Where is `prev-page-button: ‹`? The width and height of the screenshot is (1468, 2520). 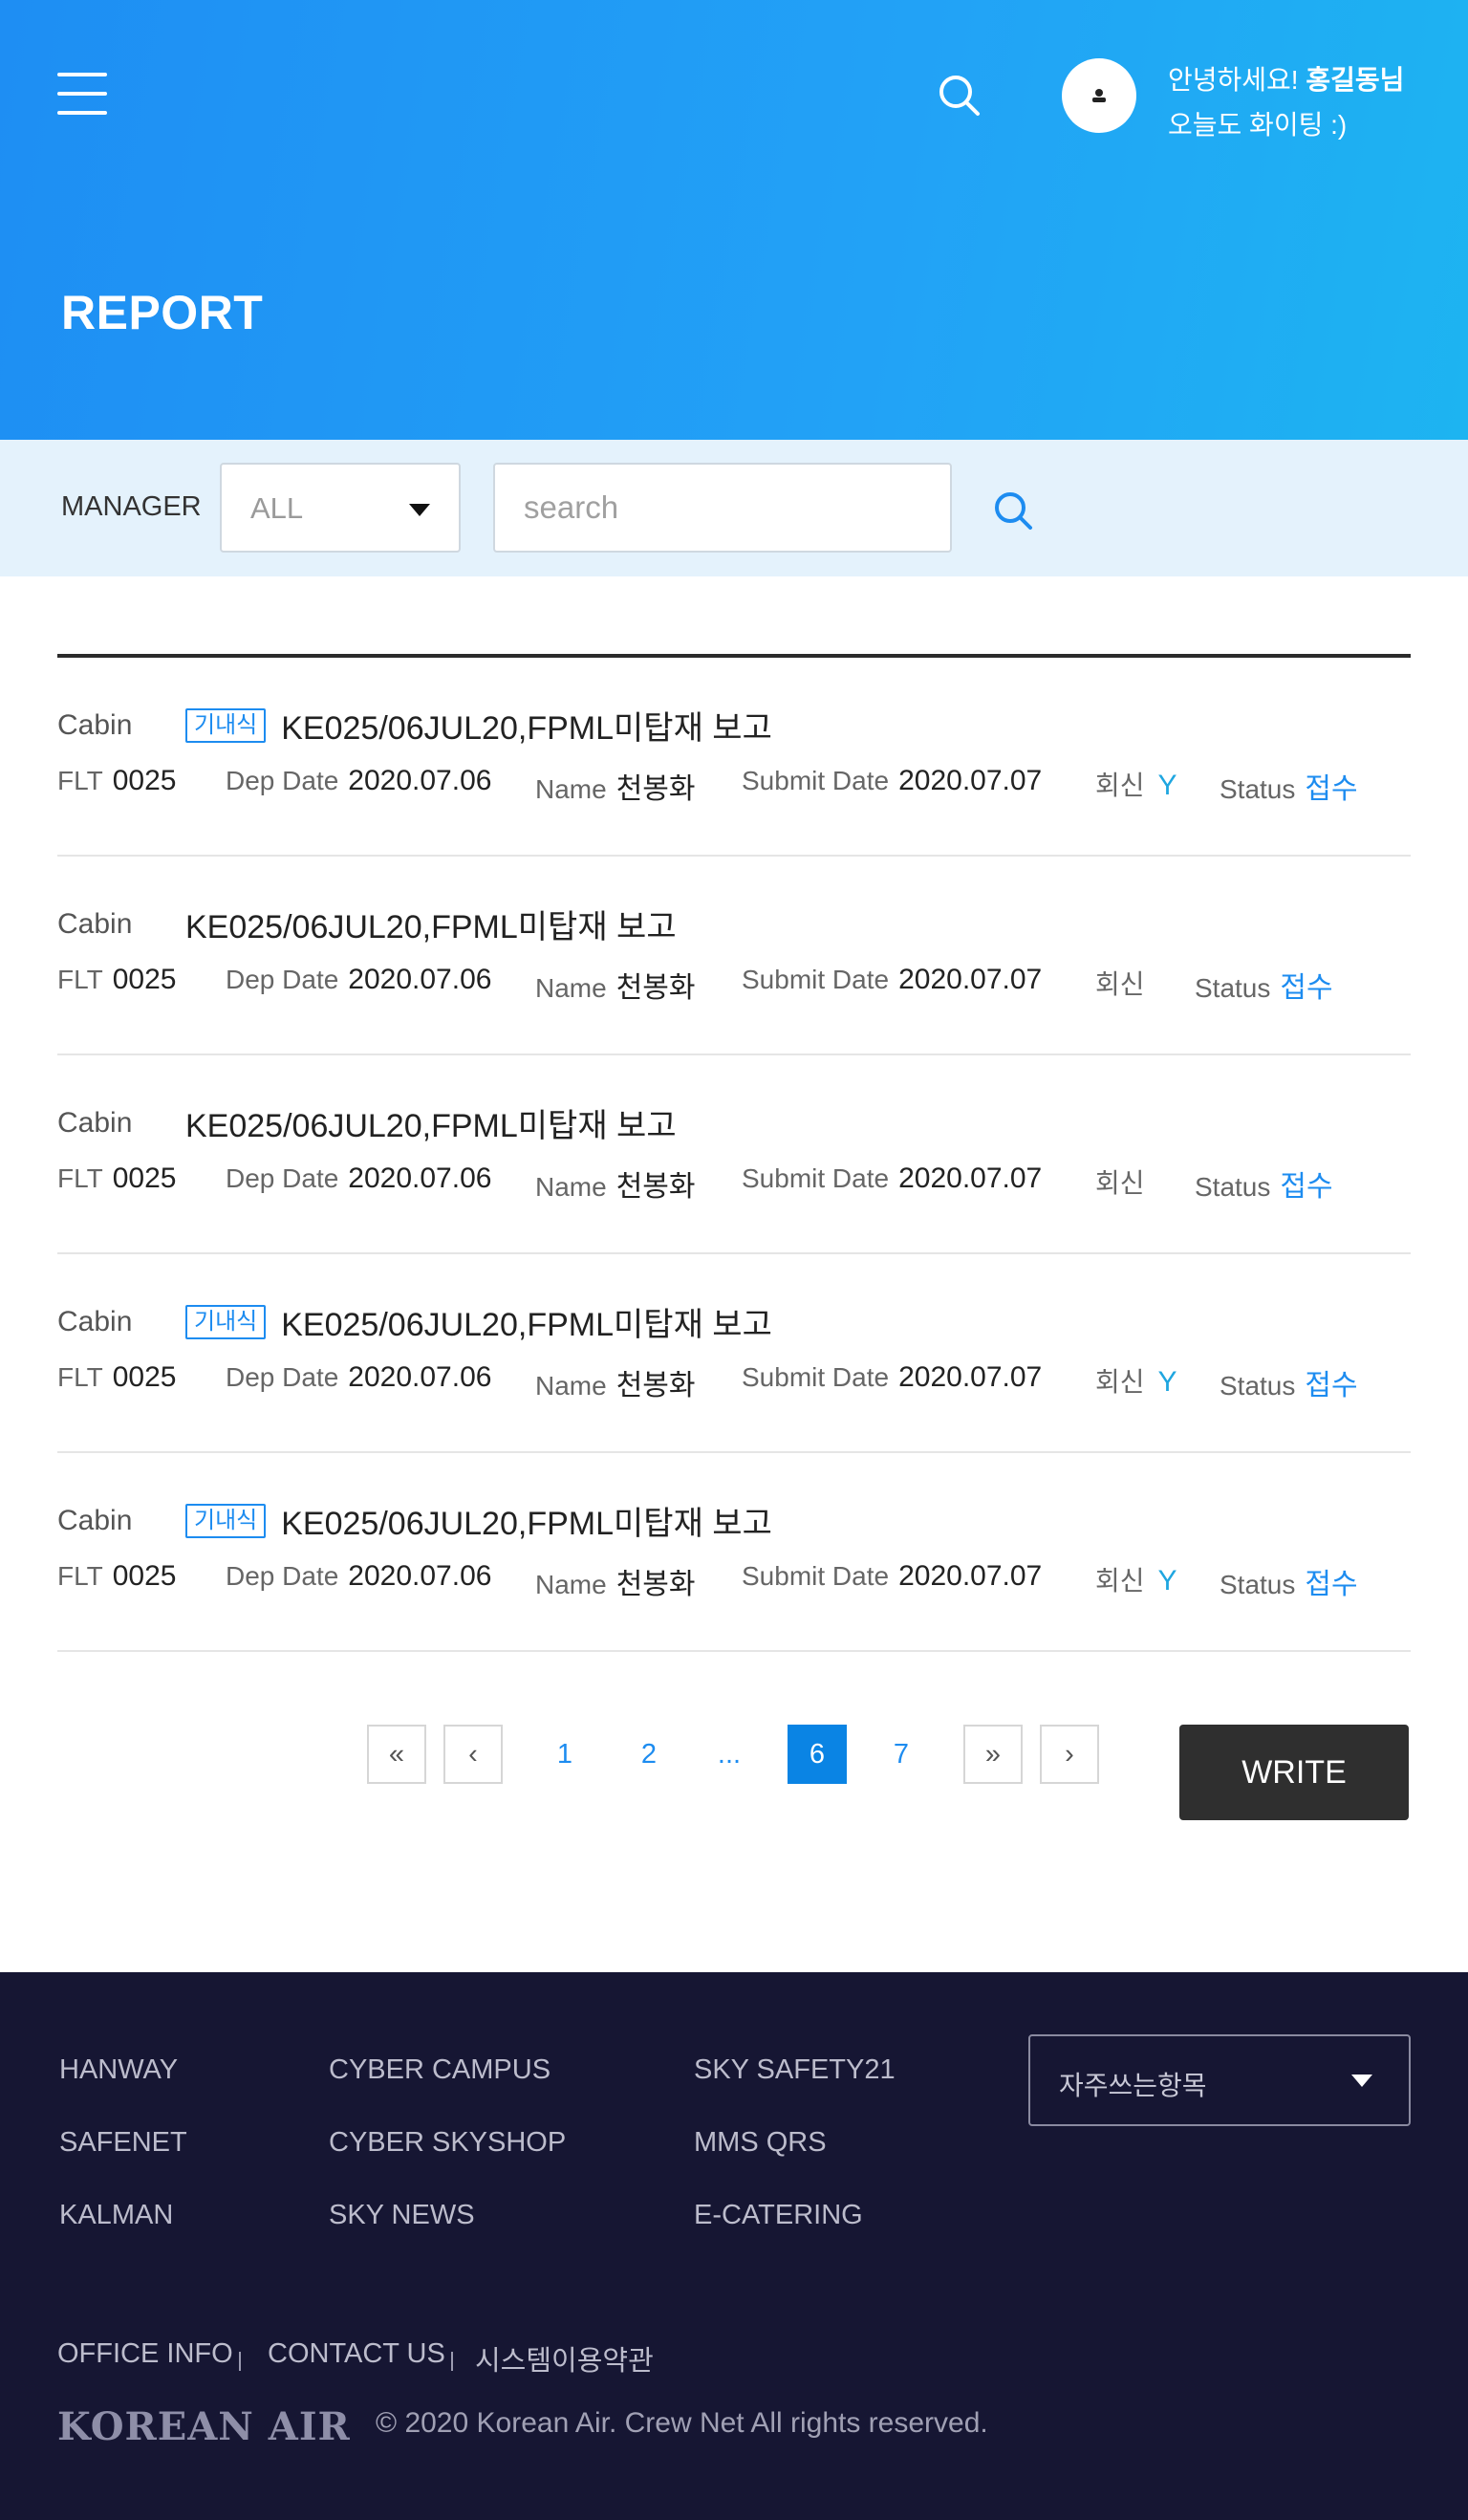 prev-page-button: ‹ is located at coordinates (473, 1755).